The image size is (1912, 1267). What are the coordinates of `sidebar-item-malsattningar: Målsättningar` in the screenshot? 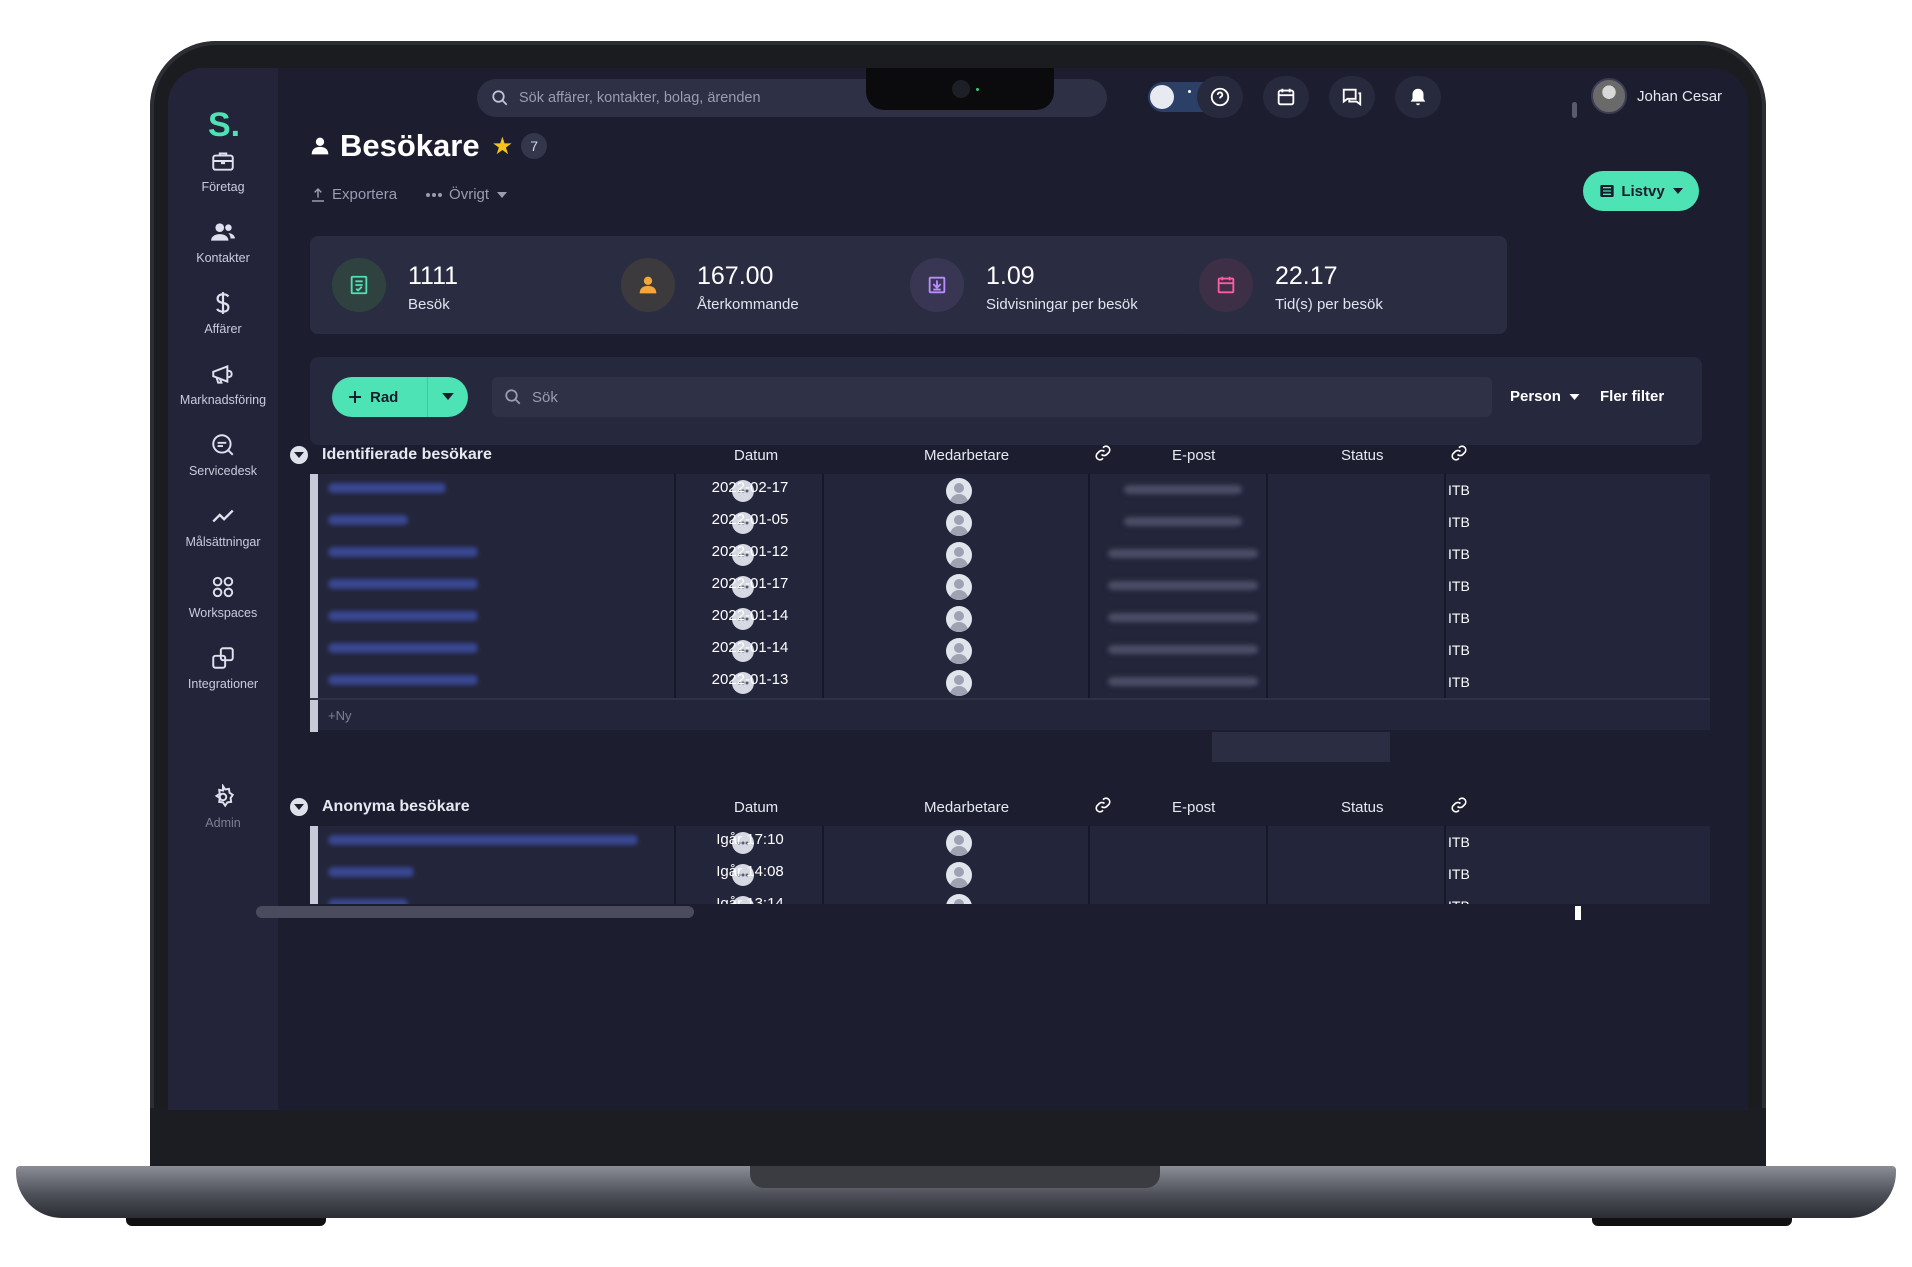 It's located at (223, 526).